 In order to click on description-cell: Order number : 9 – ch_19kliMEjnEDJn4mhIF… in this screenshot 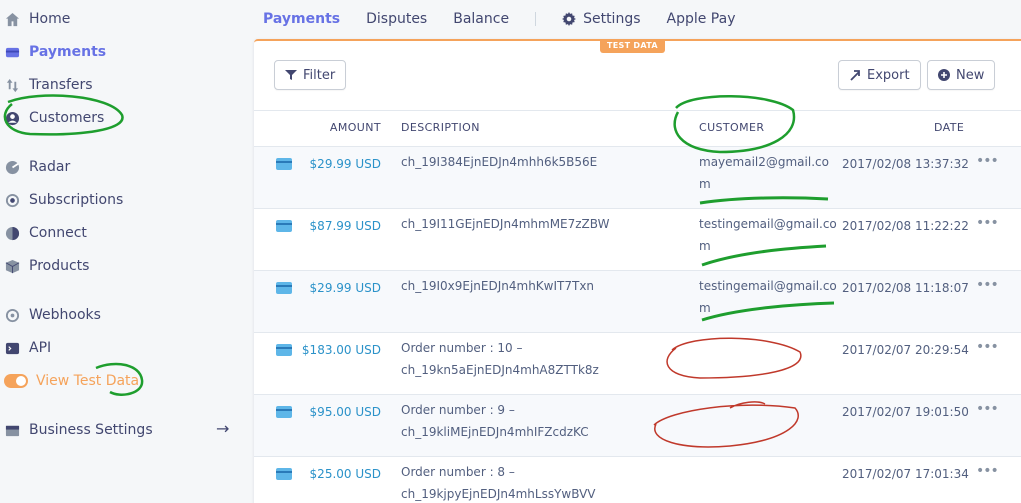, I will do `click(495, 421)`.